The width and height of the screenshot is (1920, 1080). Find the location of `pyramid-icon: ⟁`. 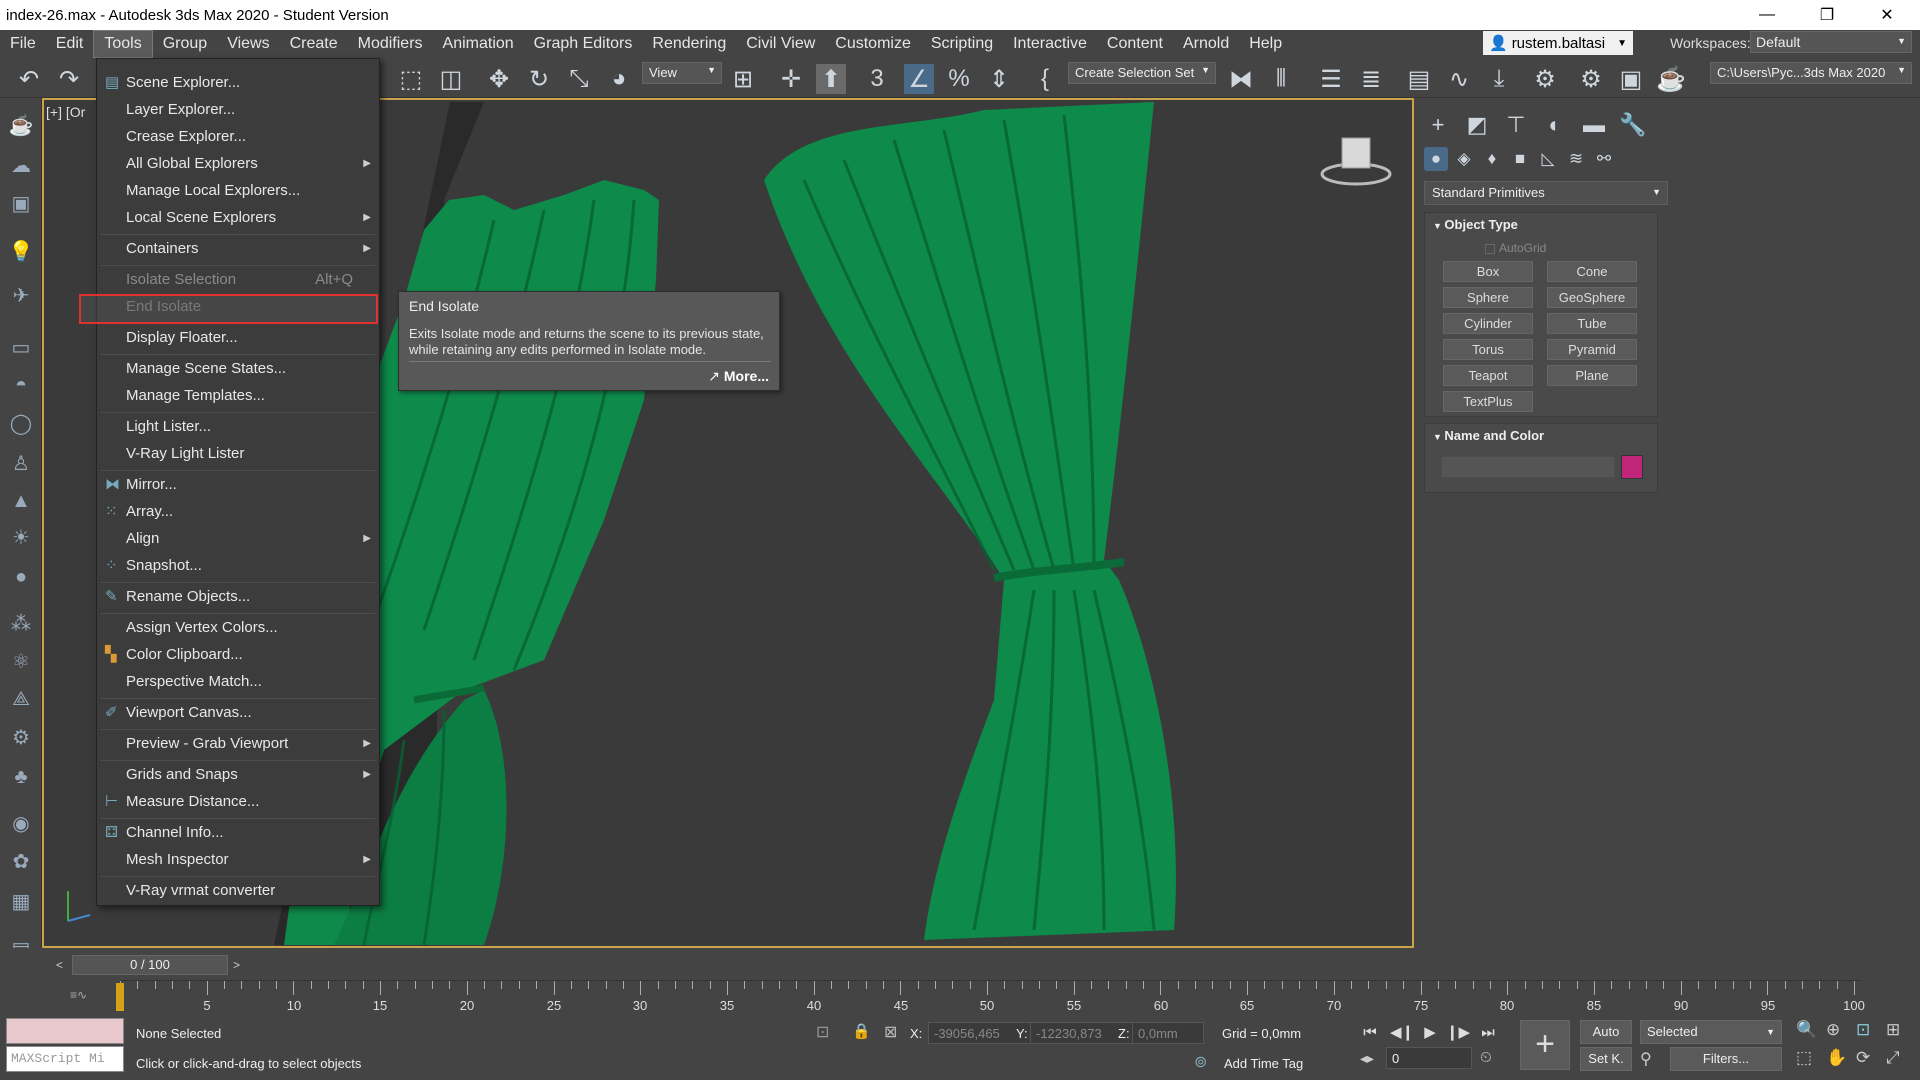

pyramid-icon: ⟁ is located at coordinates (21, 699).